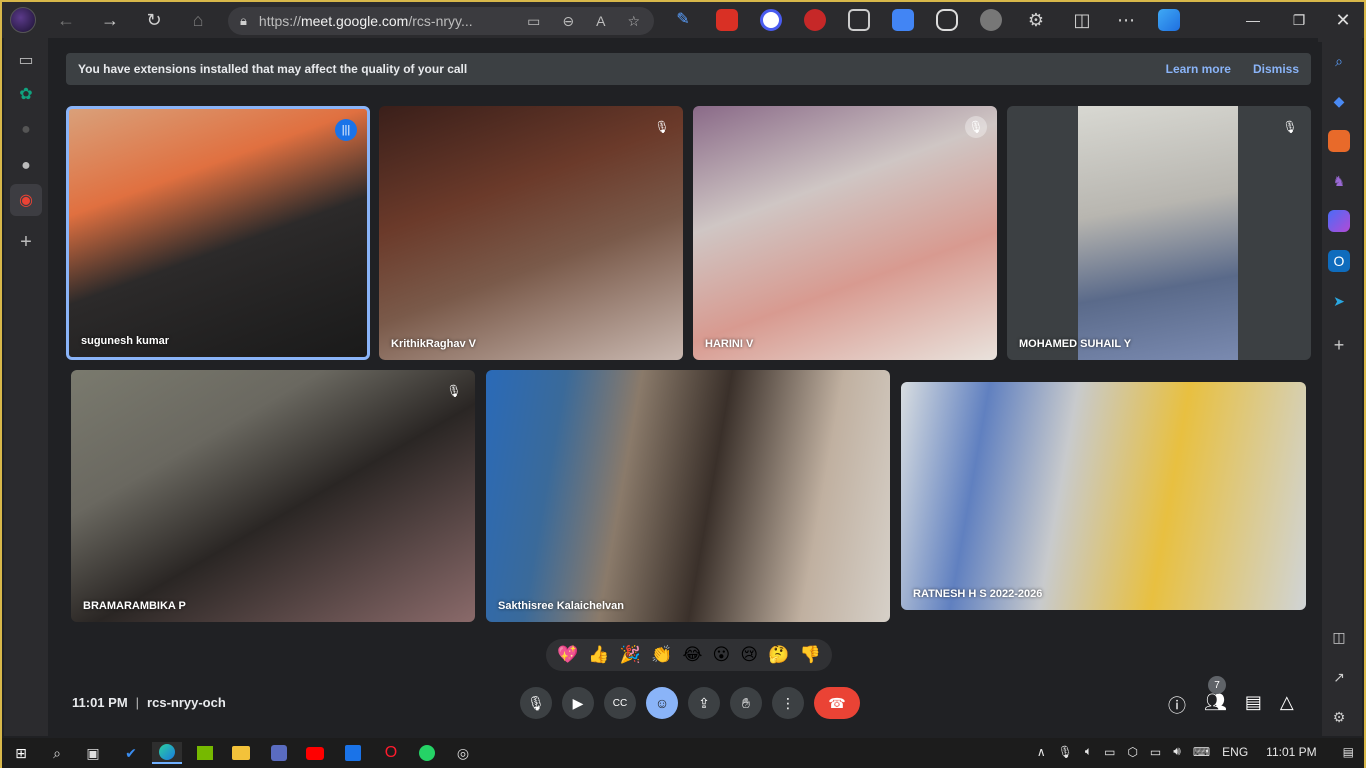  What do you see at coordinates (1132, 752) in the screenshot?
I see `shield-icon: ⬡` at bounding box center [1132, 752].